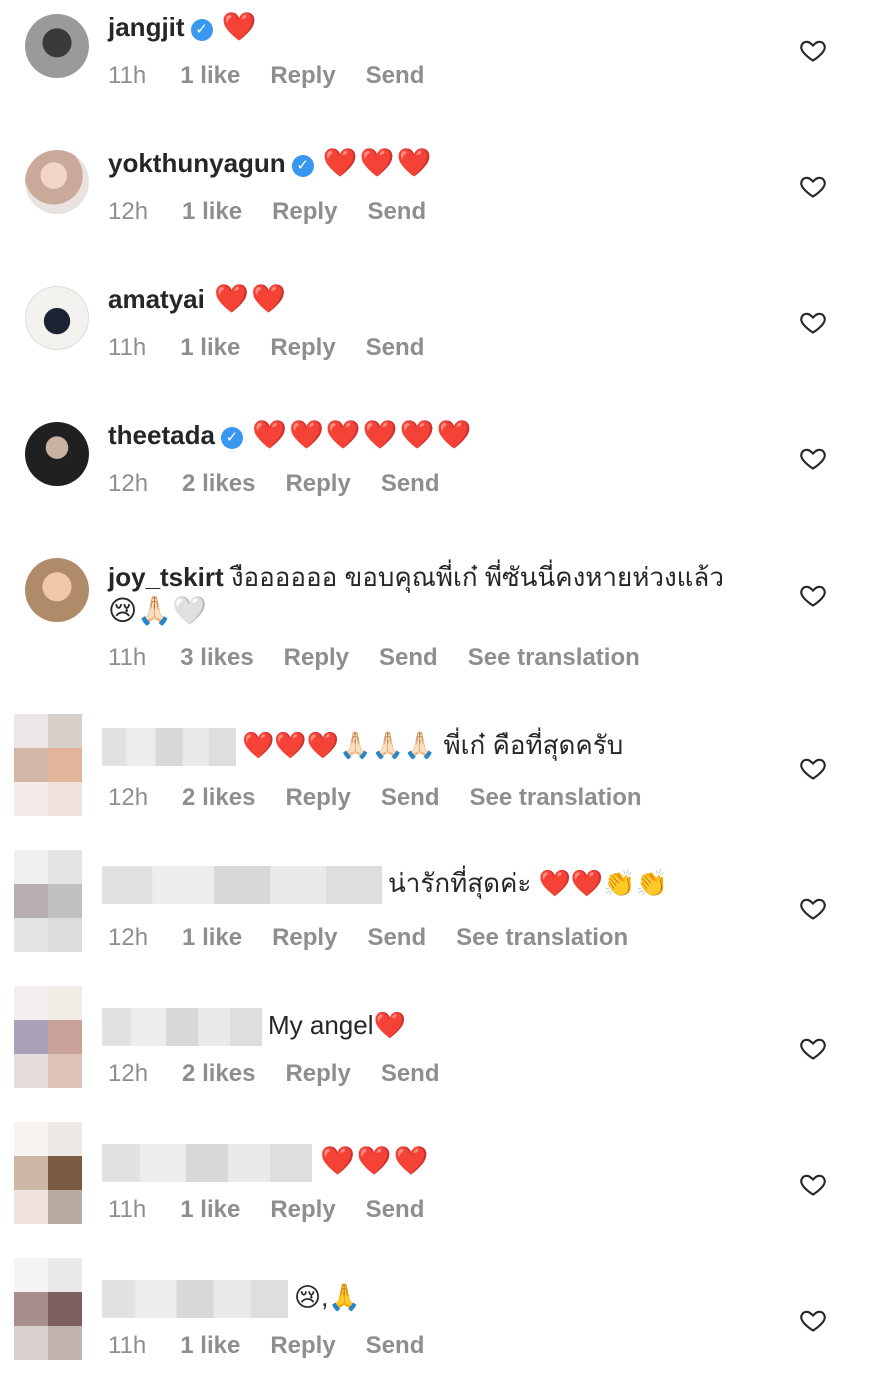 This screenshot has height=1382, width=870. Describe the element at coordinates (161, 435) in the screenshot. I see `username: theetada` at that location.